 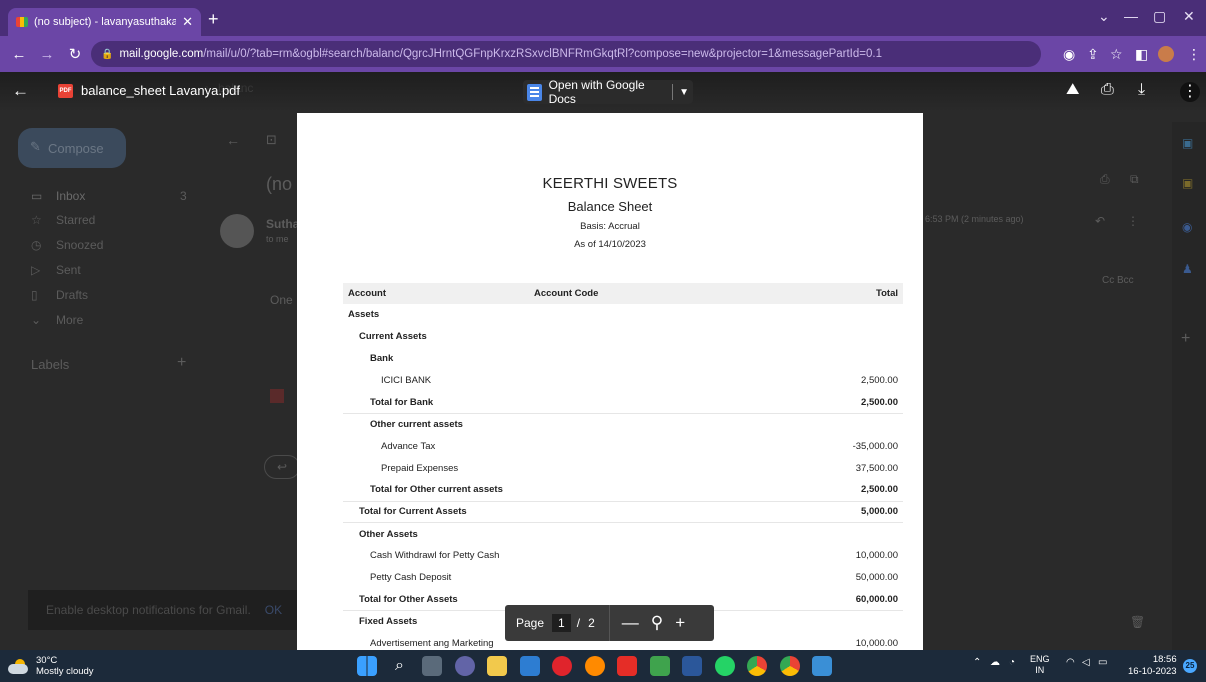 I want to click on table-row: Total for Current Assets 5,000.00, so click(x=623, y=512).